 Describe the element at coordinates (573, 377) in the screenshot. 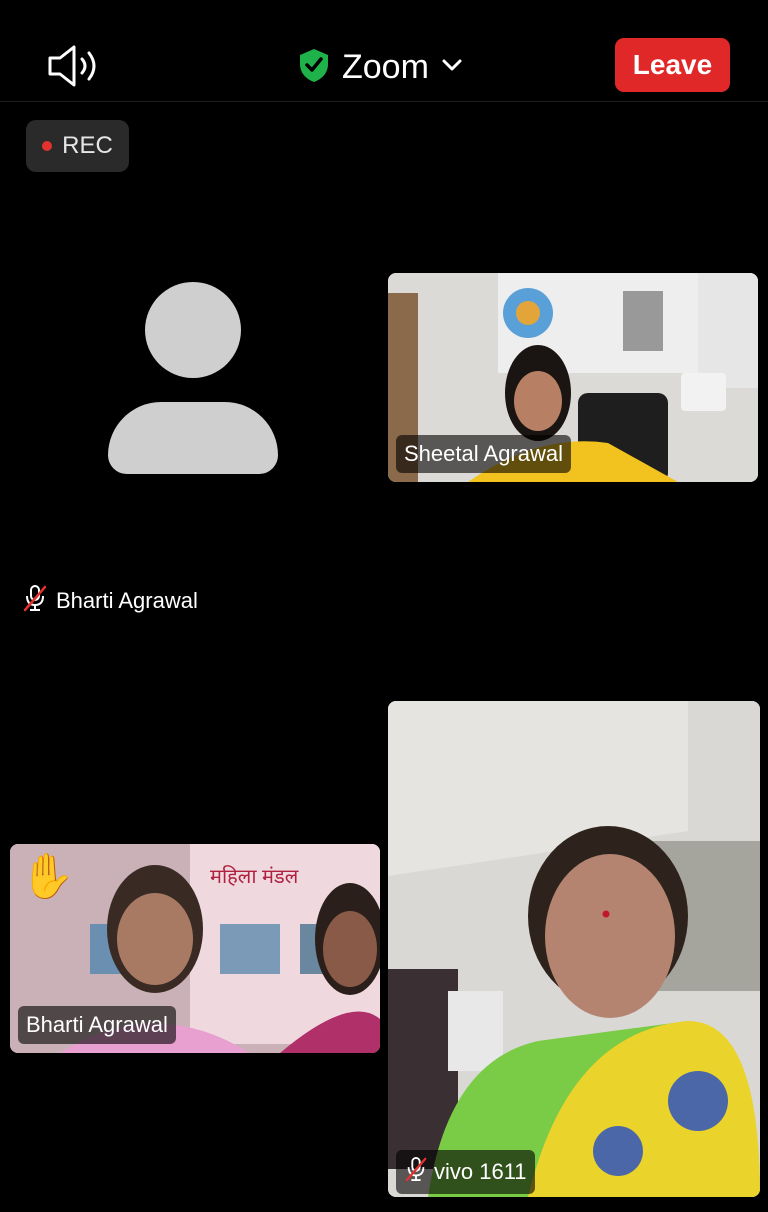

I see `video-tile: Sheetal Agrawal` at that location.